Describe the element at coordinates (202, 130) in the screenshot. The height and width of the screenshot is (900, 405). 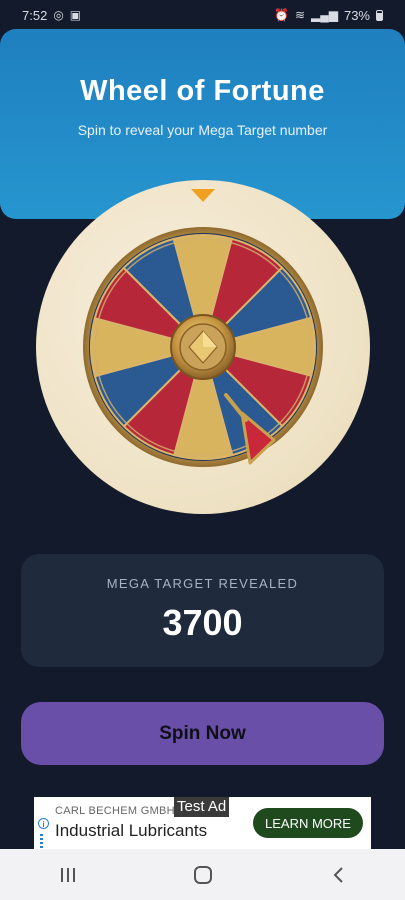
I see `page-subtitle: Spin to reveal your Mega Target number` at that location.